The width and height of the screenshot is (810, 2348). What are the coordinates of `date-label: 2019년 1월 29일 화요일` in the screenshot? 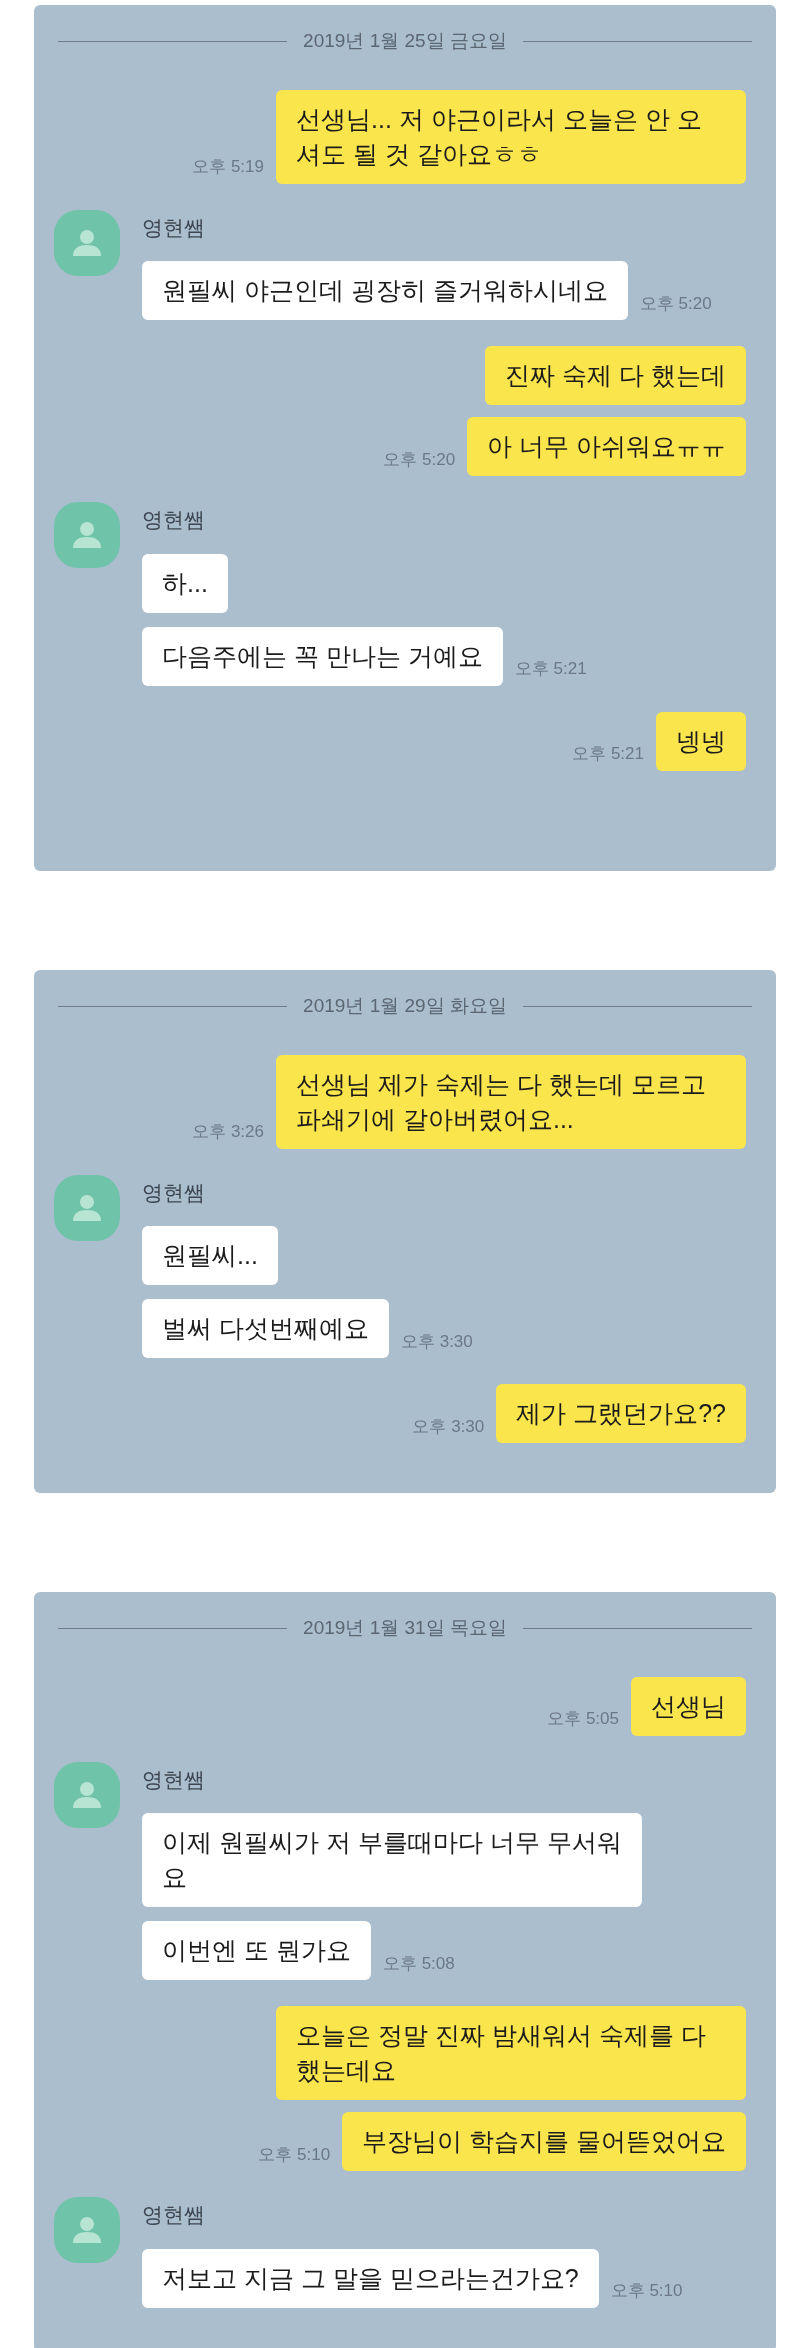 It's located at (405, 1006).